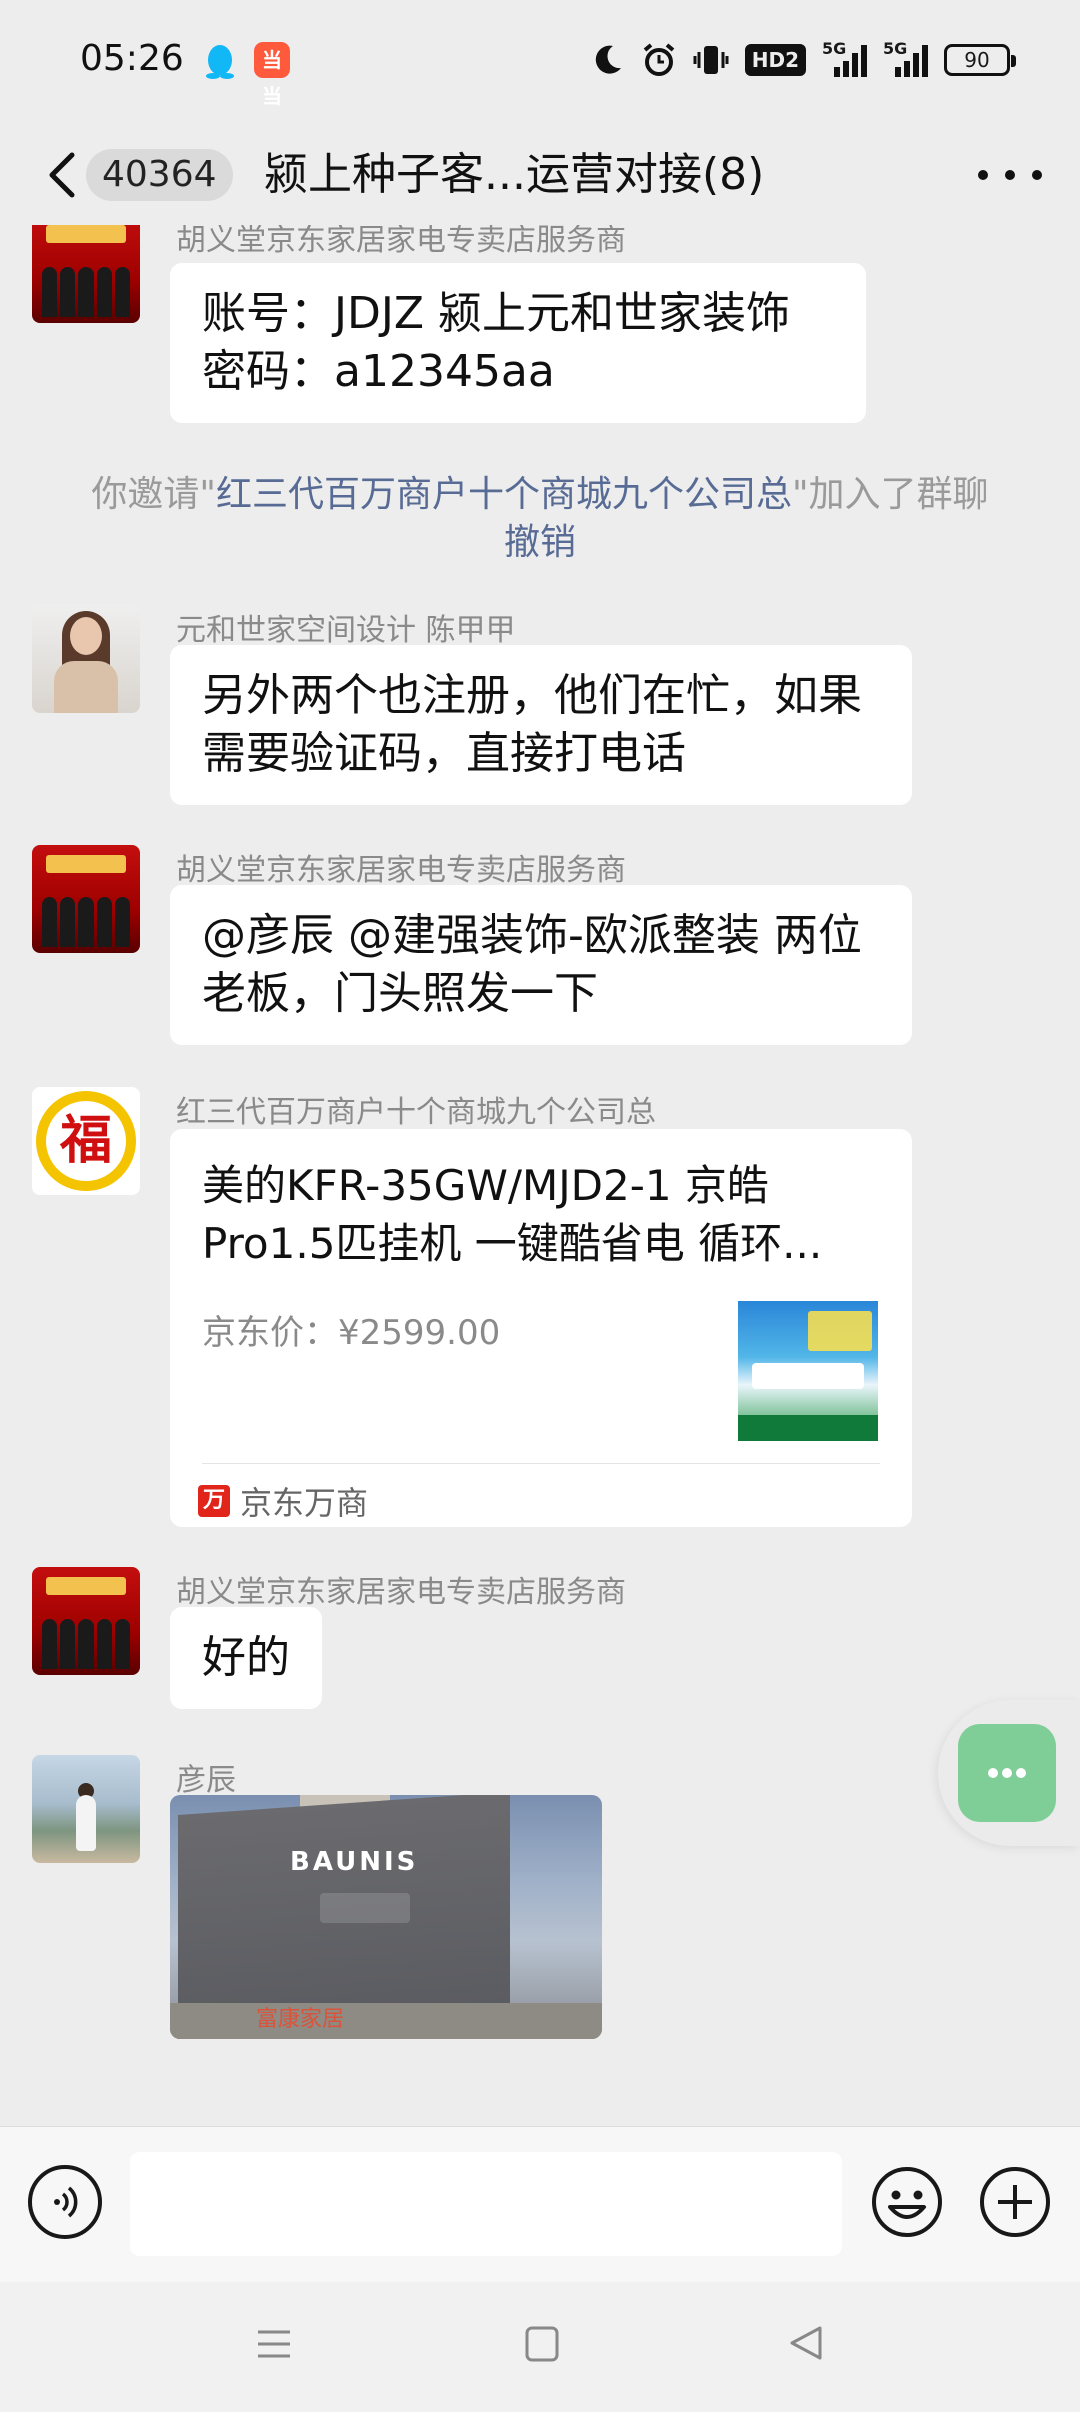  Describe the element at coordinates (346, 630) in the screenshot. I see `sender-name: 元和世家空间设计 陈甲甲` at that location.